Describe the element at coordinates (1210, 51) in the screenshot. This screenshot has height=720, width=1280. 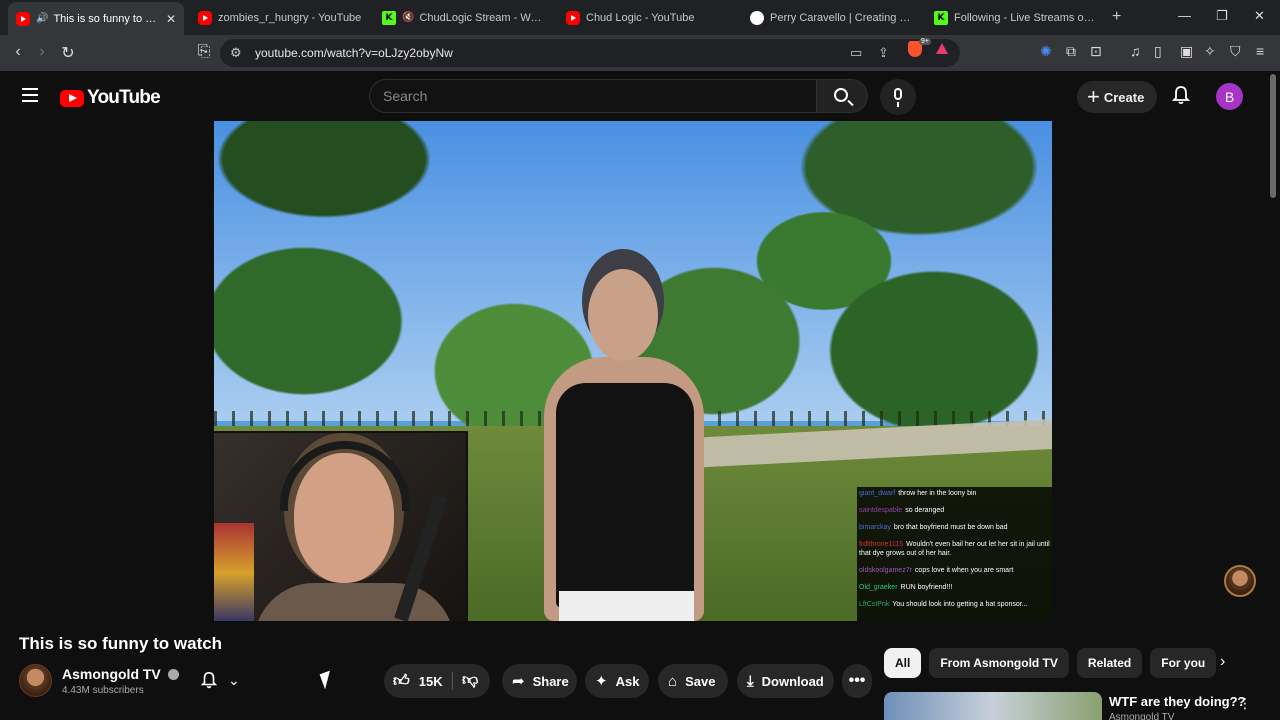
I see `leo-ai-icon: ✧` at that location.